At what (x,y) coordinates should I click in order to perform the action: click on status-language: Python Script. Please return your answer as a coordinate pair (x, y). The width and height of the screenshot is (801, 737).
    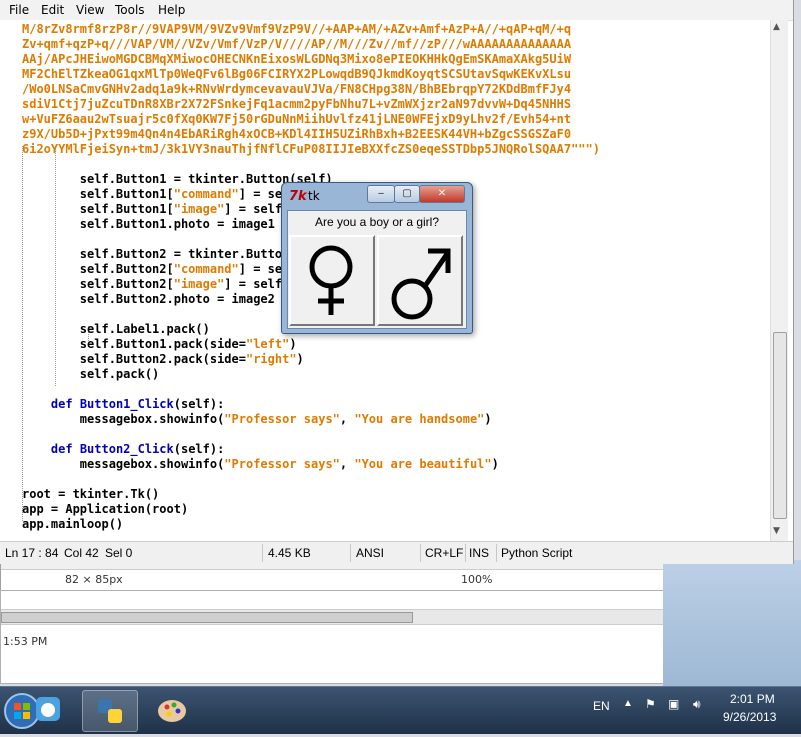
    Looking at the image, I should click on (537, 553).